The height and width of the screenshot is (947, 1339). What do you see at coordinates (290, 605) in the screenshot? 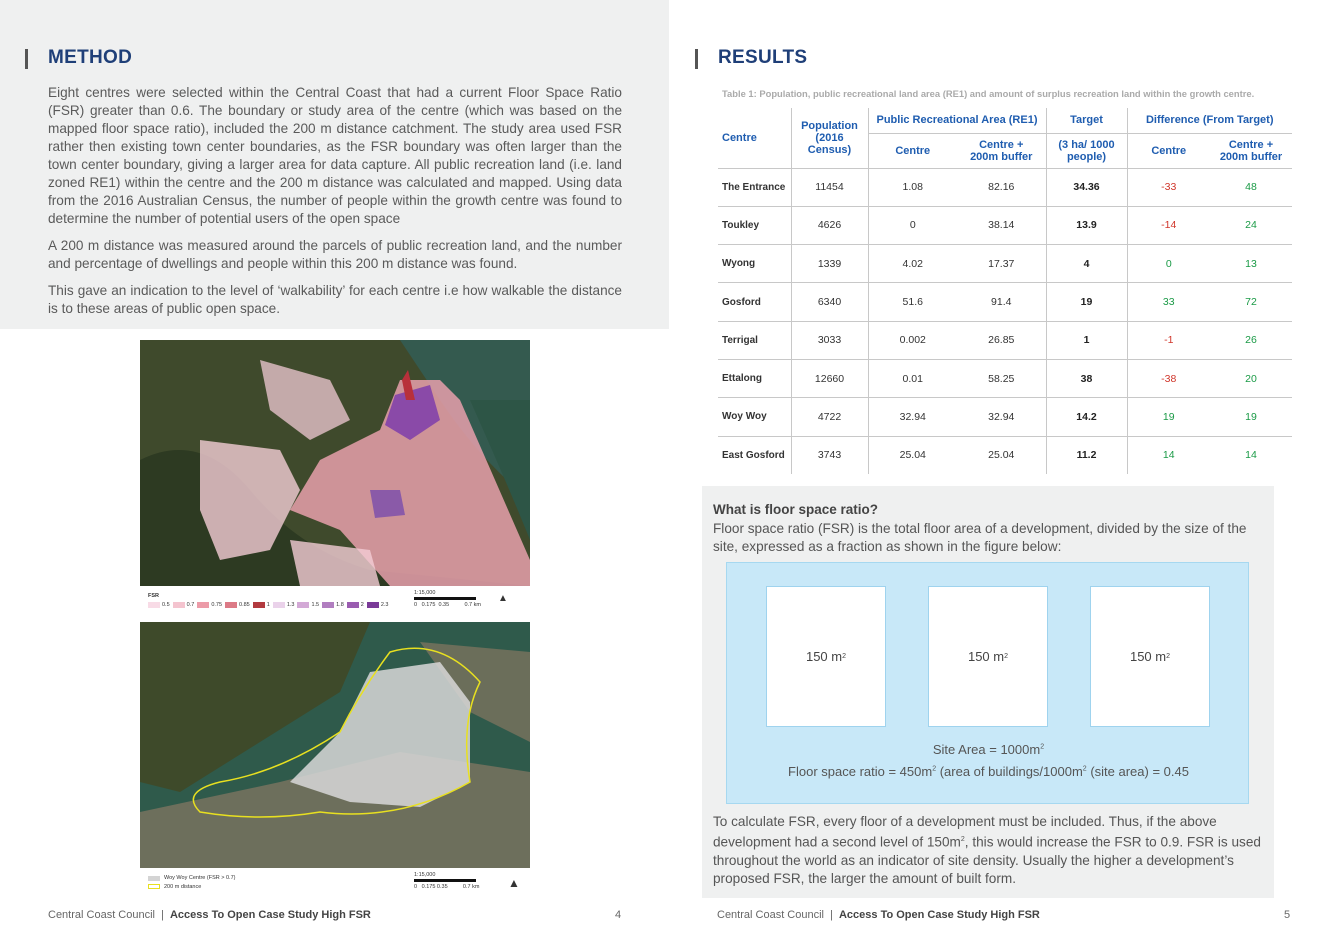
I see `fsr-legend-label: 1.3` at bounding box center [290, 605].